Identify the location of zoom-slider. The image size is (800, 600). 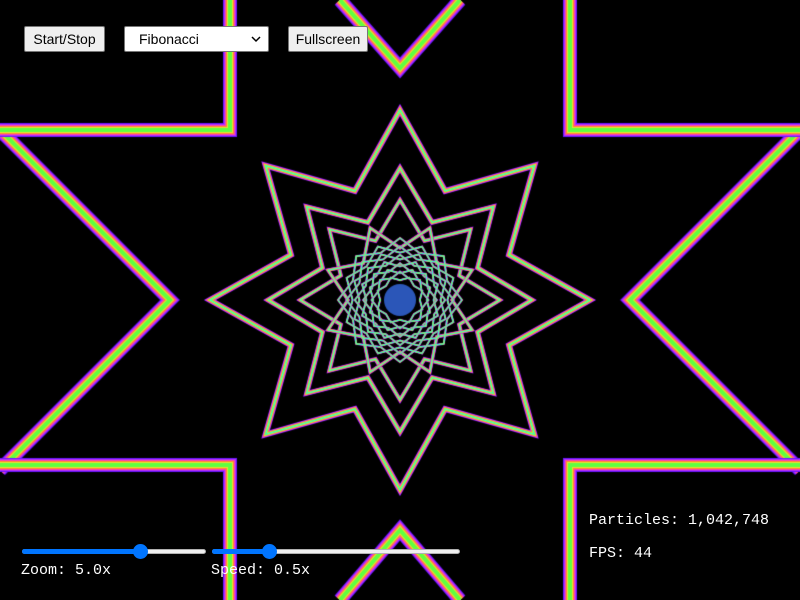
(114, 551).